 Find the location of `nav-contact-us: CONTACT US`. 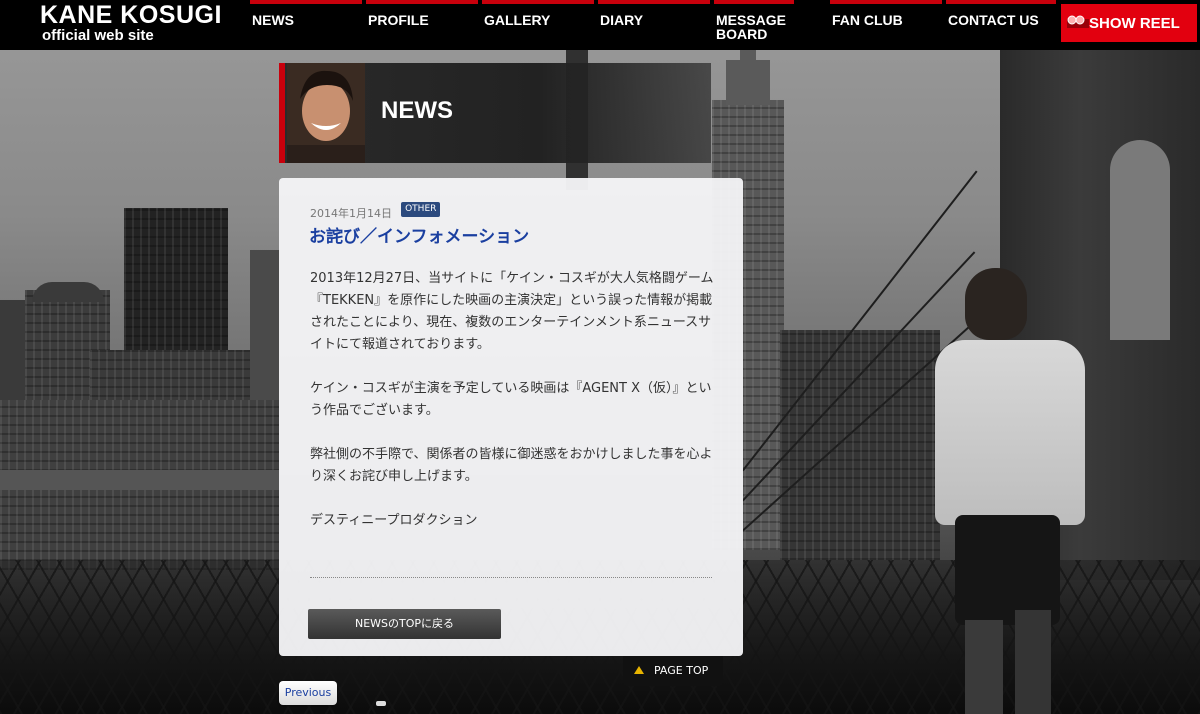

nav-contact-us: CONTACT US is located at coordinates (1001, 25).